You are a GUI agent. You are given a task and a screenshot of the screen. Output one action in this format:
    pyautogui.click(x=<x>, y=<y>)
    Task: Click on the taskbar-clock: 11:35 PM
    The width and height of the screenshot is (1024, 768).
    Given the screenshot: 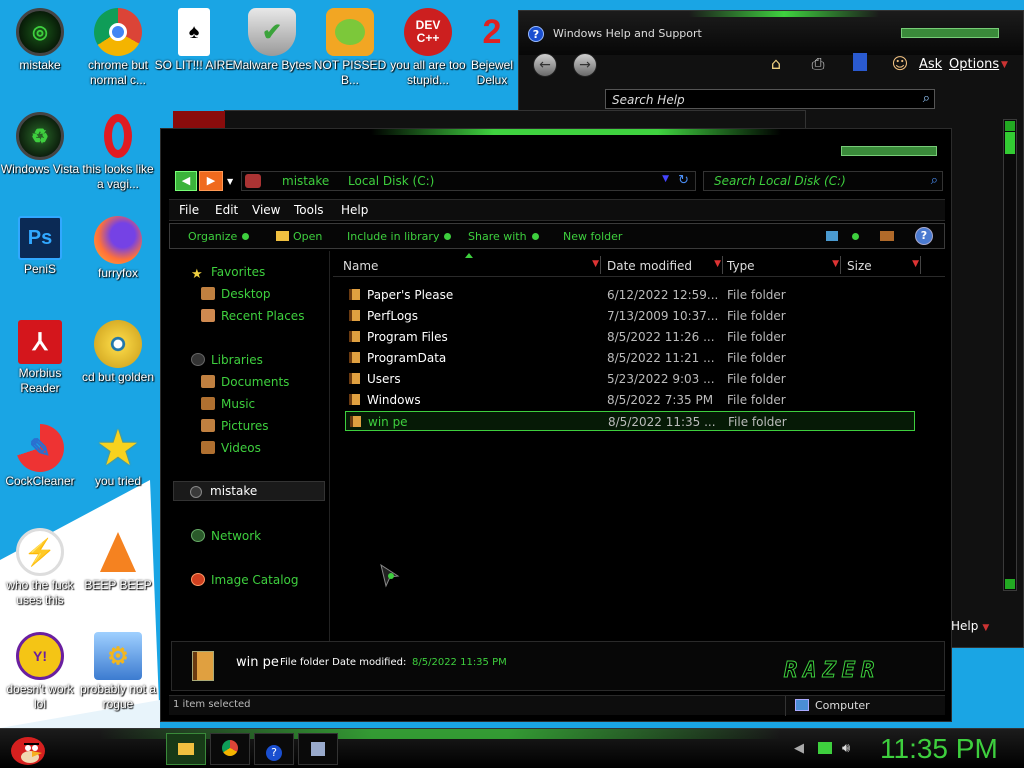 What is the action you would take?
    pyautogui.click(x=939, y=749)
    